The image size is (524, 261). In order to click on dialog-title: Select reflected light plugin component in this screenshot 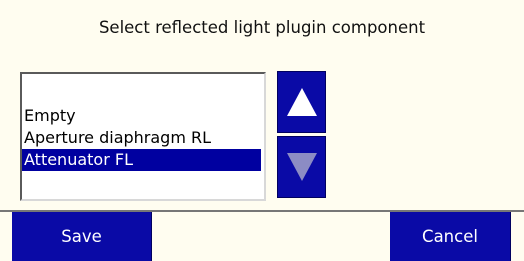, I will do `click(262, 27)`.